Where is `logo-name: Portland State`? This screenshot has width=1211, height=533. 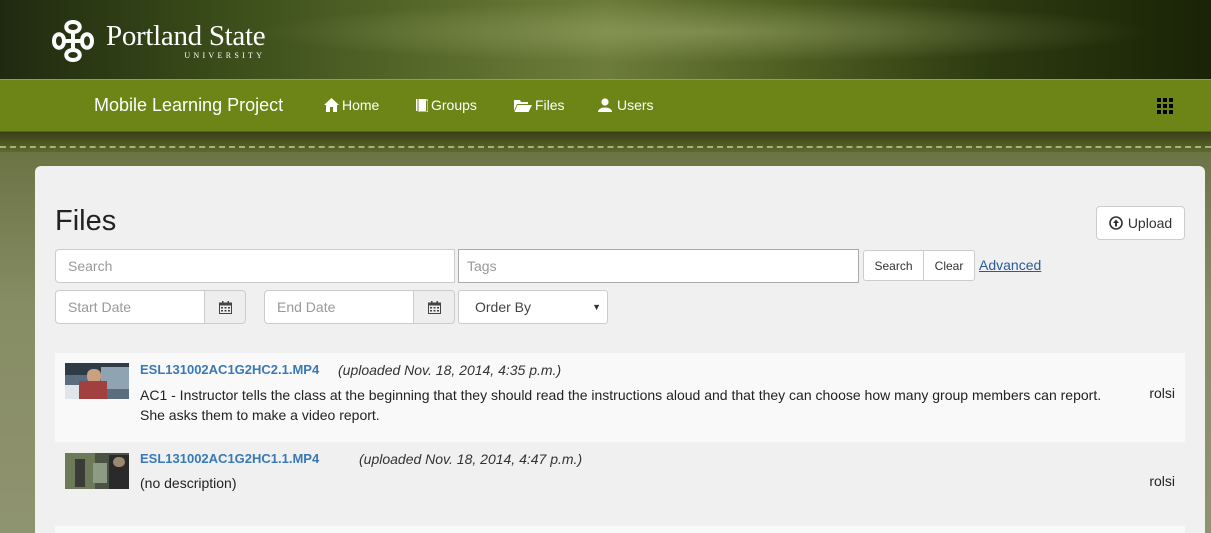 logo-name: Portland State is located at coordinates (186, 36).